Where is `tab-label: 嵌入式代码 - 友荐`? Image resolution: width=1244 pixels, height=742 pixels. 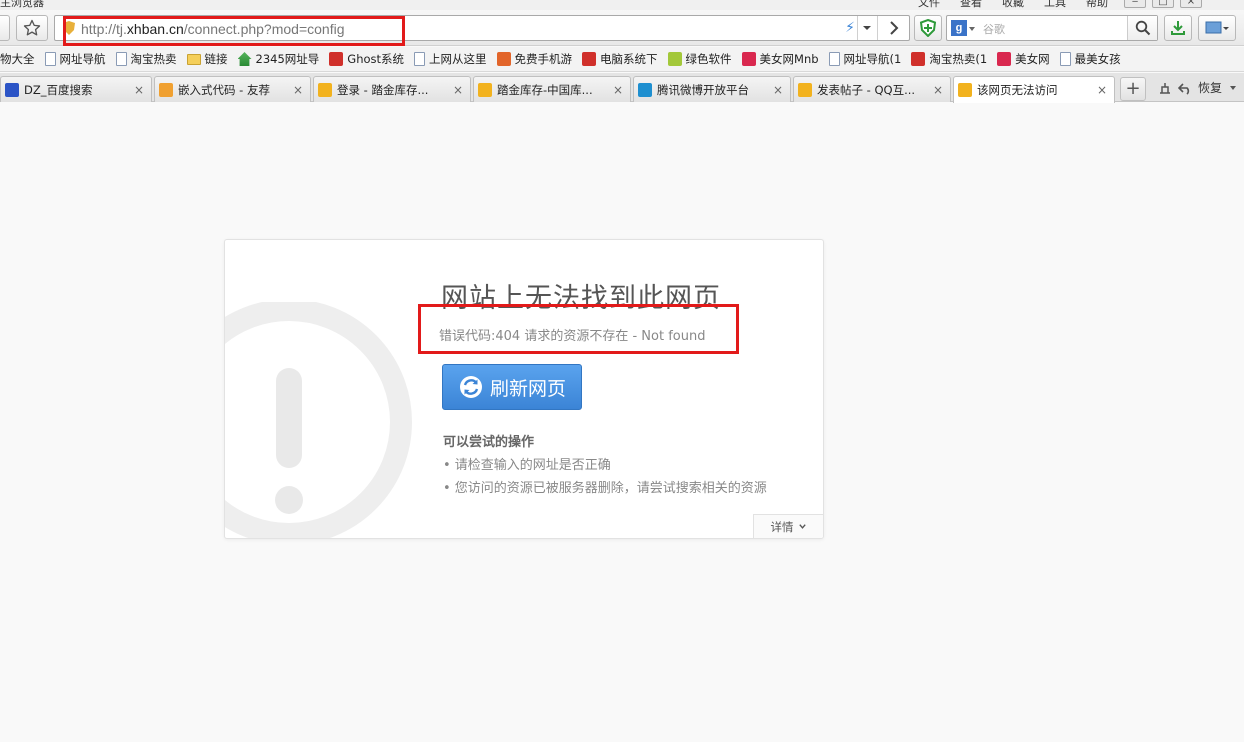
tab-label: 嵌入式代码 - 友荐 is located at coordinates (224, 89).